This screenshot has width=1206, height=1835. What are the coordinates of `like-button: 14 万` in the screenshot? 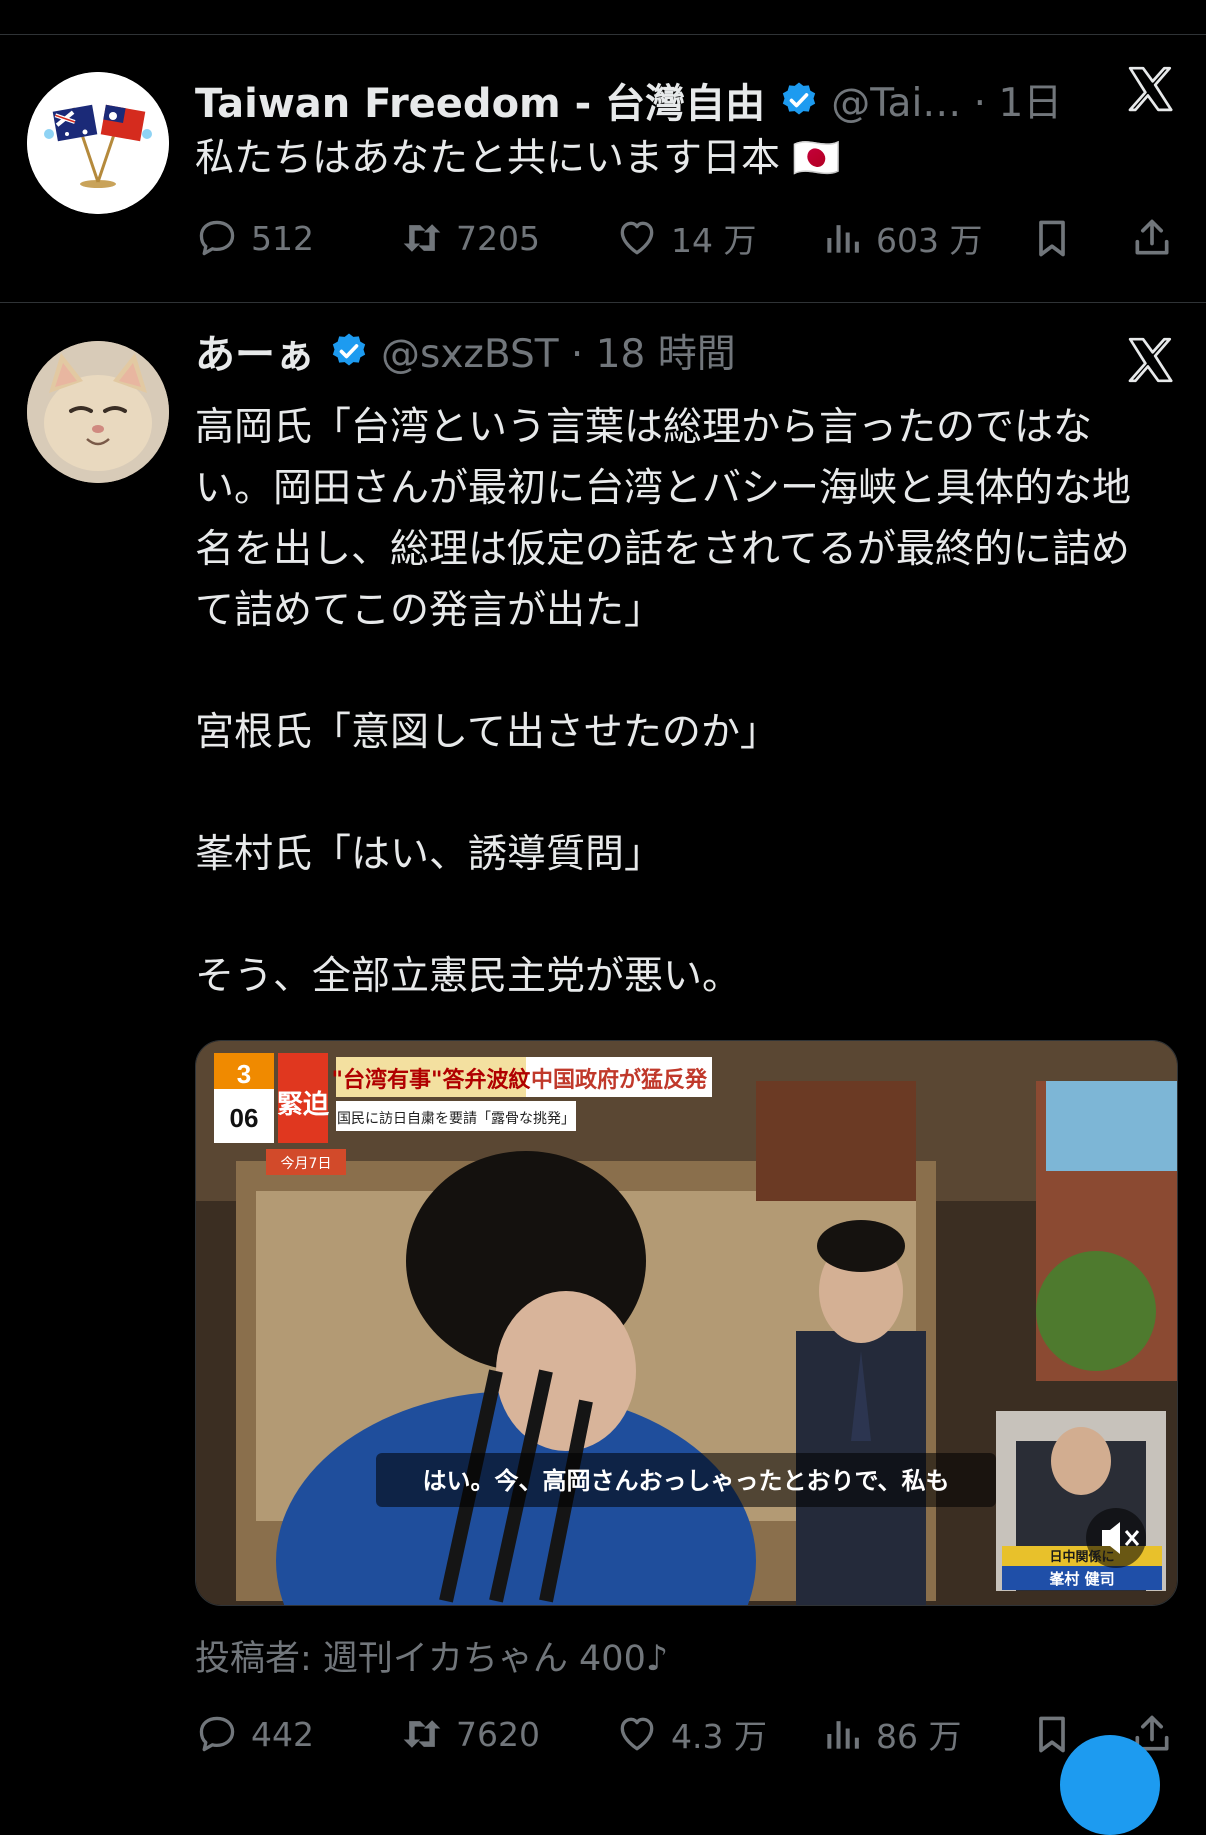 It's located at (685, 238).